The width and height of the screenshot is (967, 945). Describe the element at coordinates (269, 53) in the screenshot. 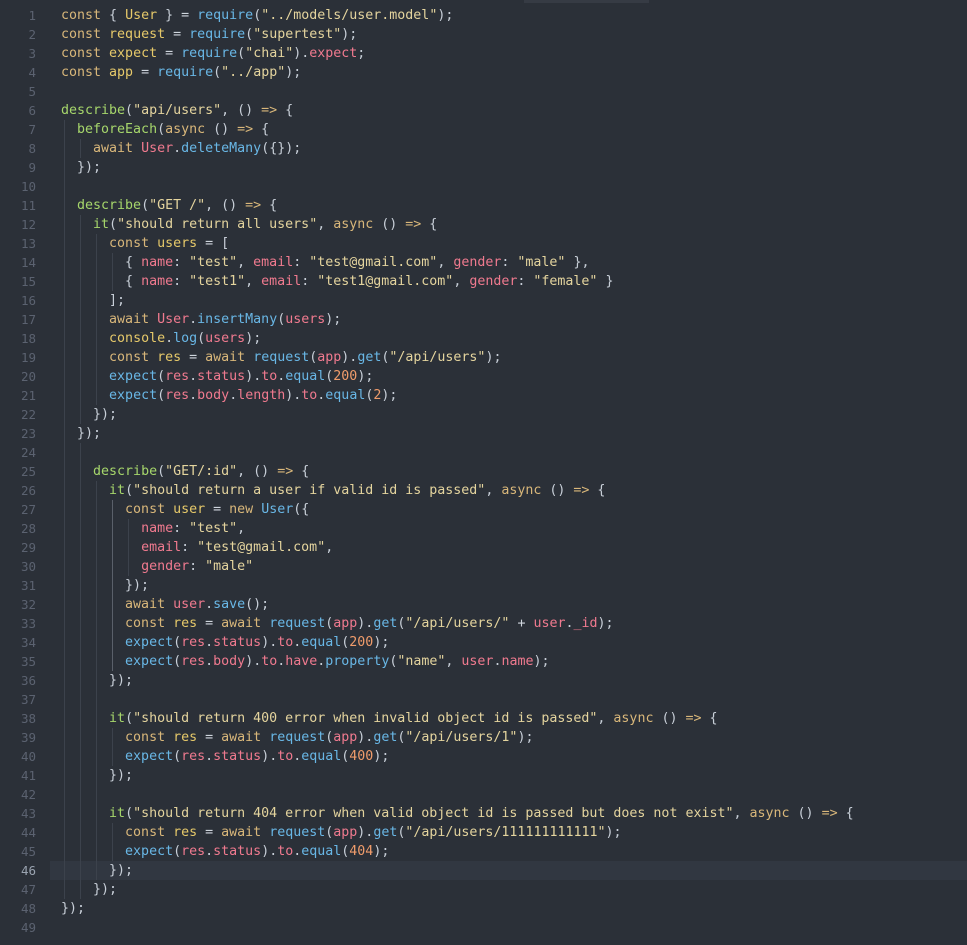

I see `code-token: "chai"` at that location.